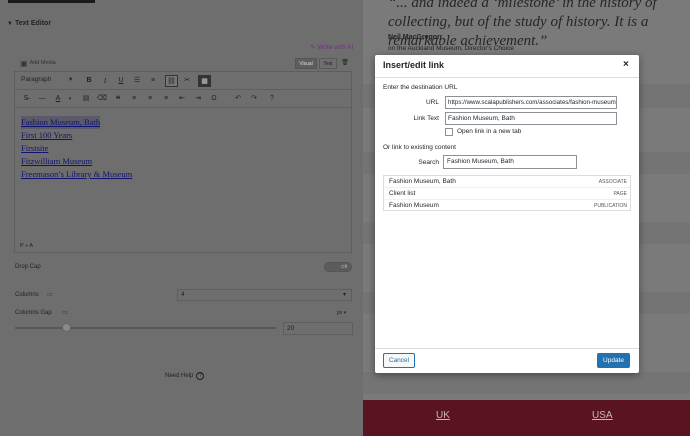 This screenshot has width=690, height=436. What do you see at coordinates (254, 99) in the screenshot?
I see `redo-icon: ↷` at bounding box center [254, 99].